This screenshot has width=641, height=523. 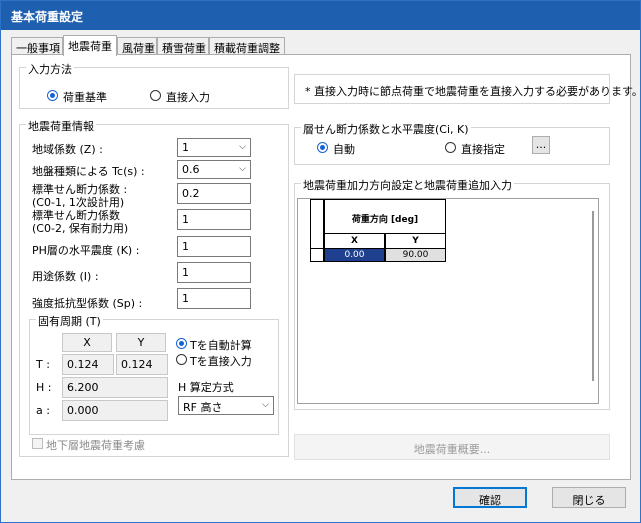 I want to click on note-text: * 直接入力時に節点荷重で地震荷重を直接入力する必要があります。, so click(x=473, y=91).